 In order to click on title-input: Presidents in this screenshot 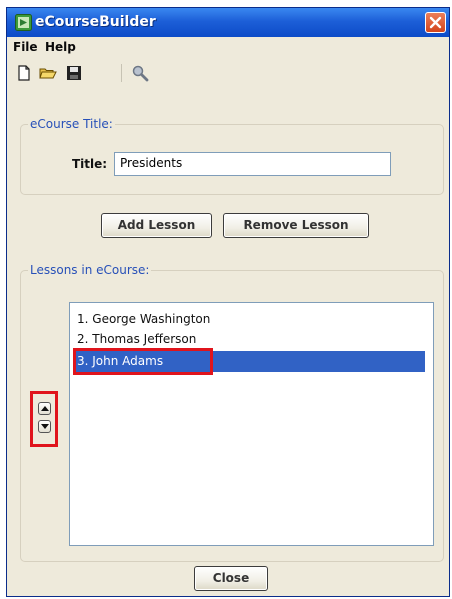, I will do `click(252, 164)`.